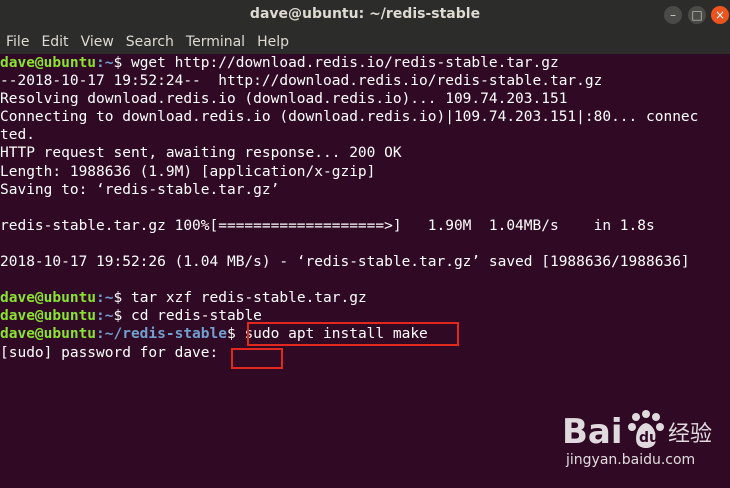 This screenshot has height=488, width=730. I want to click on menu-terminal: Terminal, so click(215, 42).